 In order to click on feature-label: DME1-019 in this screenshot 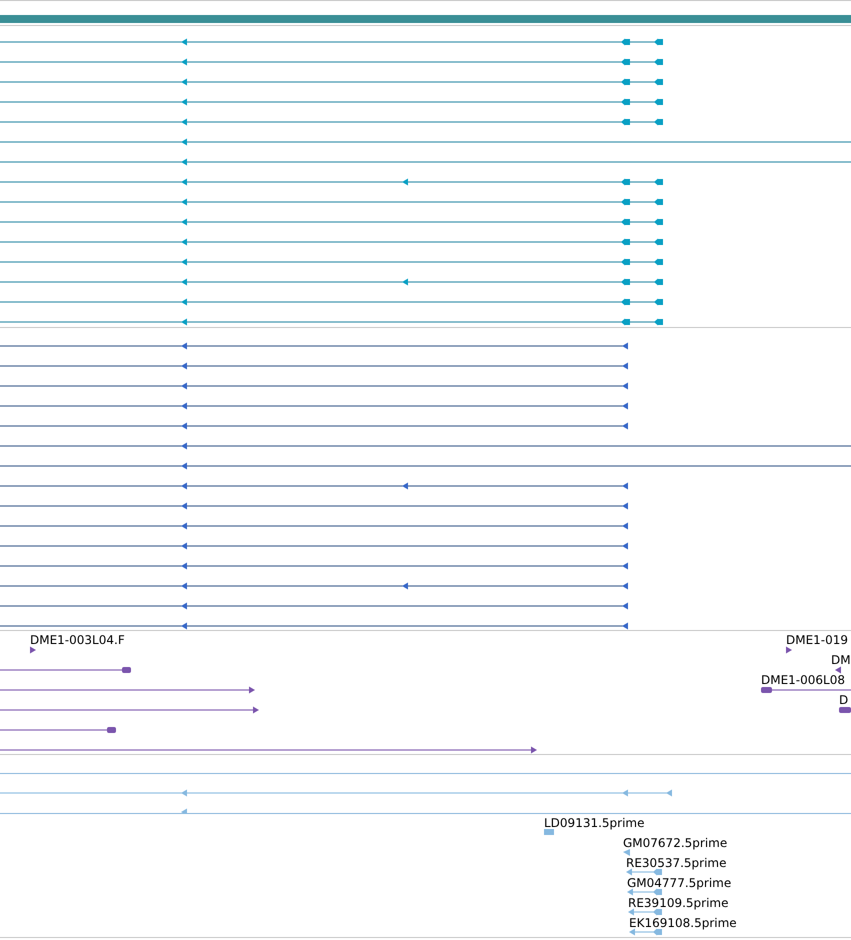, I will do `click(817, 640)`.